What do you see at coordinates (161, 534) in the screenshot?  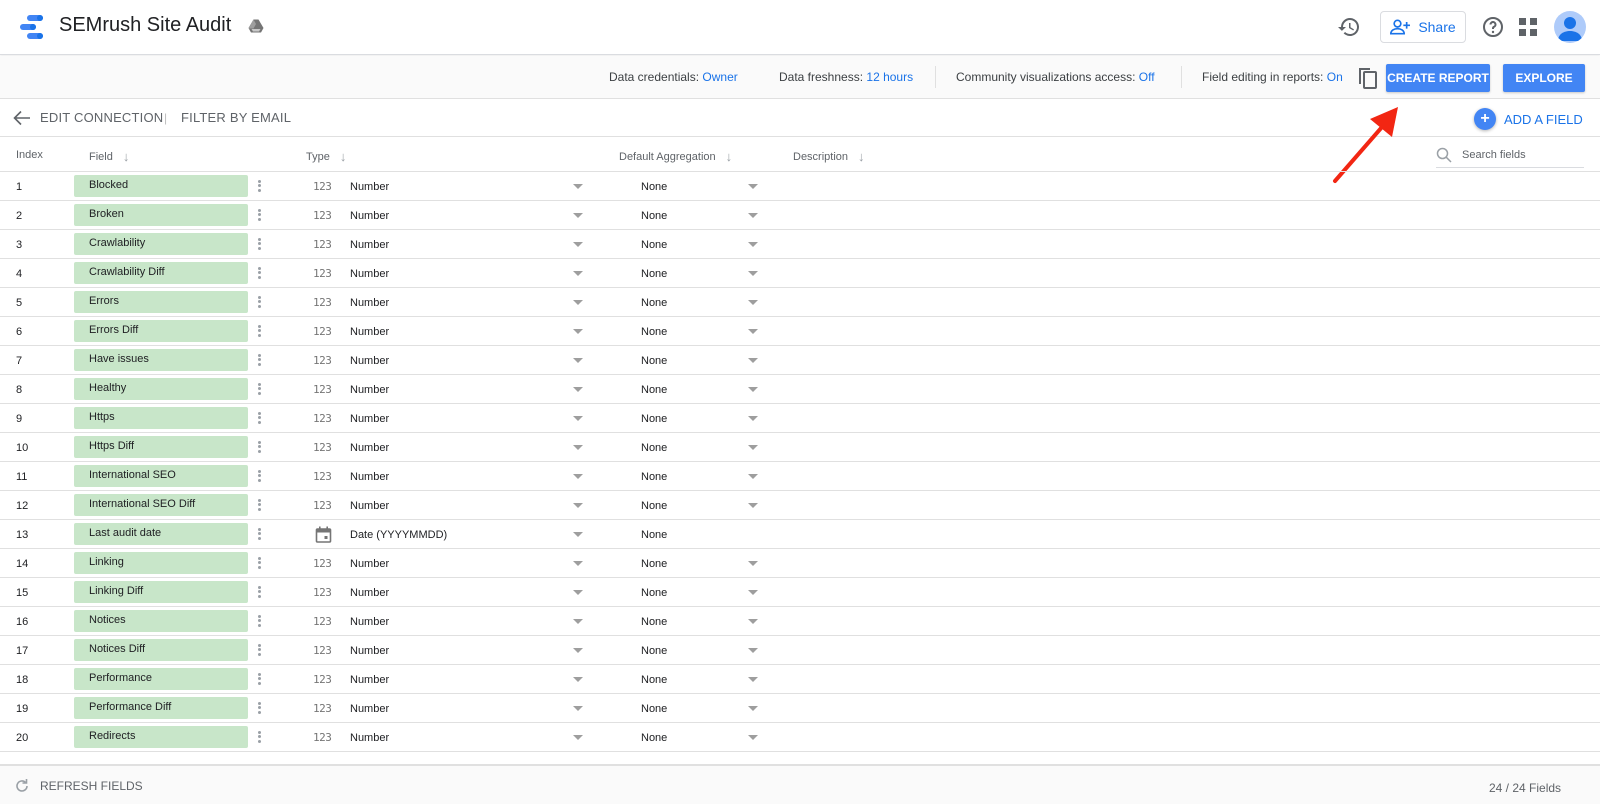 I see `field-name-chip: Last audit date` at bounding box center [161, 534].